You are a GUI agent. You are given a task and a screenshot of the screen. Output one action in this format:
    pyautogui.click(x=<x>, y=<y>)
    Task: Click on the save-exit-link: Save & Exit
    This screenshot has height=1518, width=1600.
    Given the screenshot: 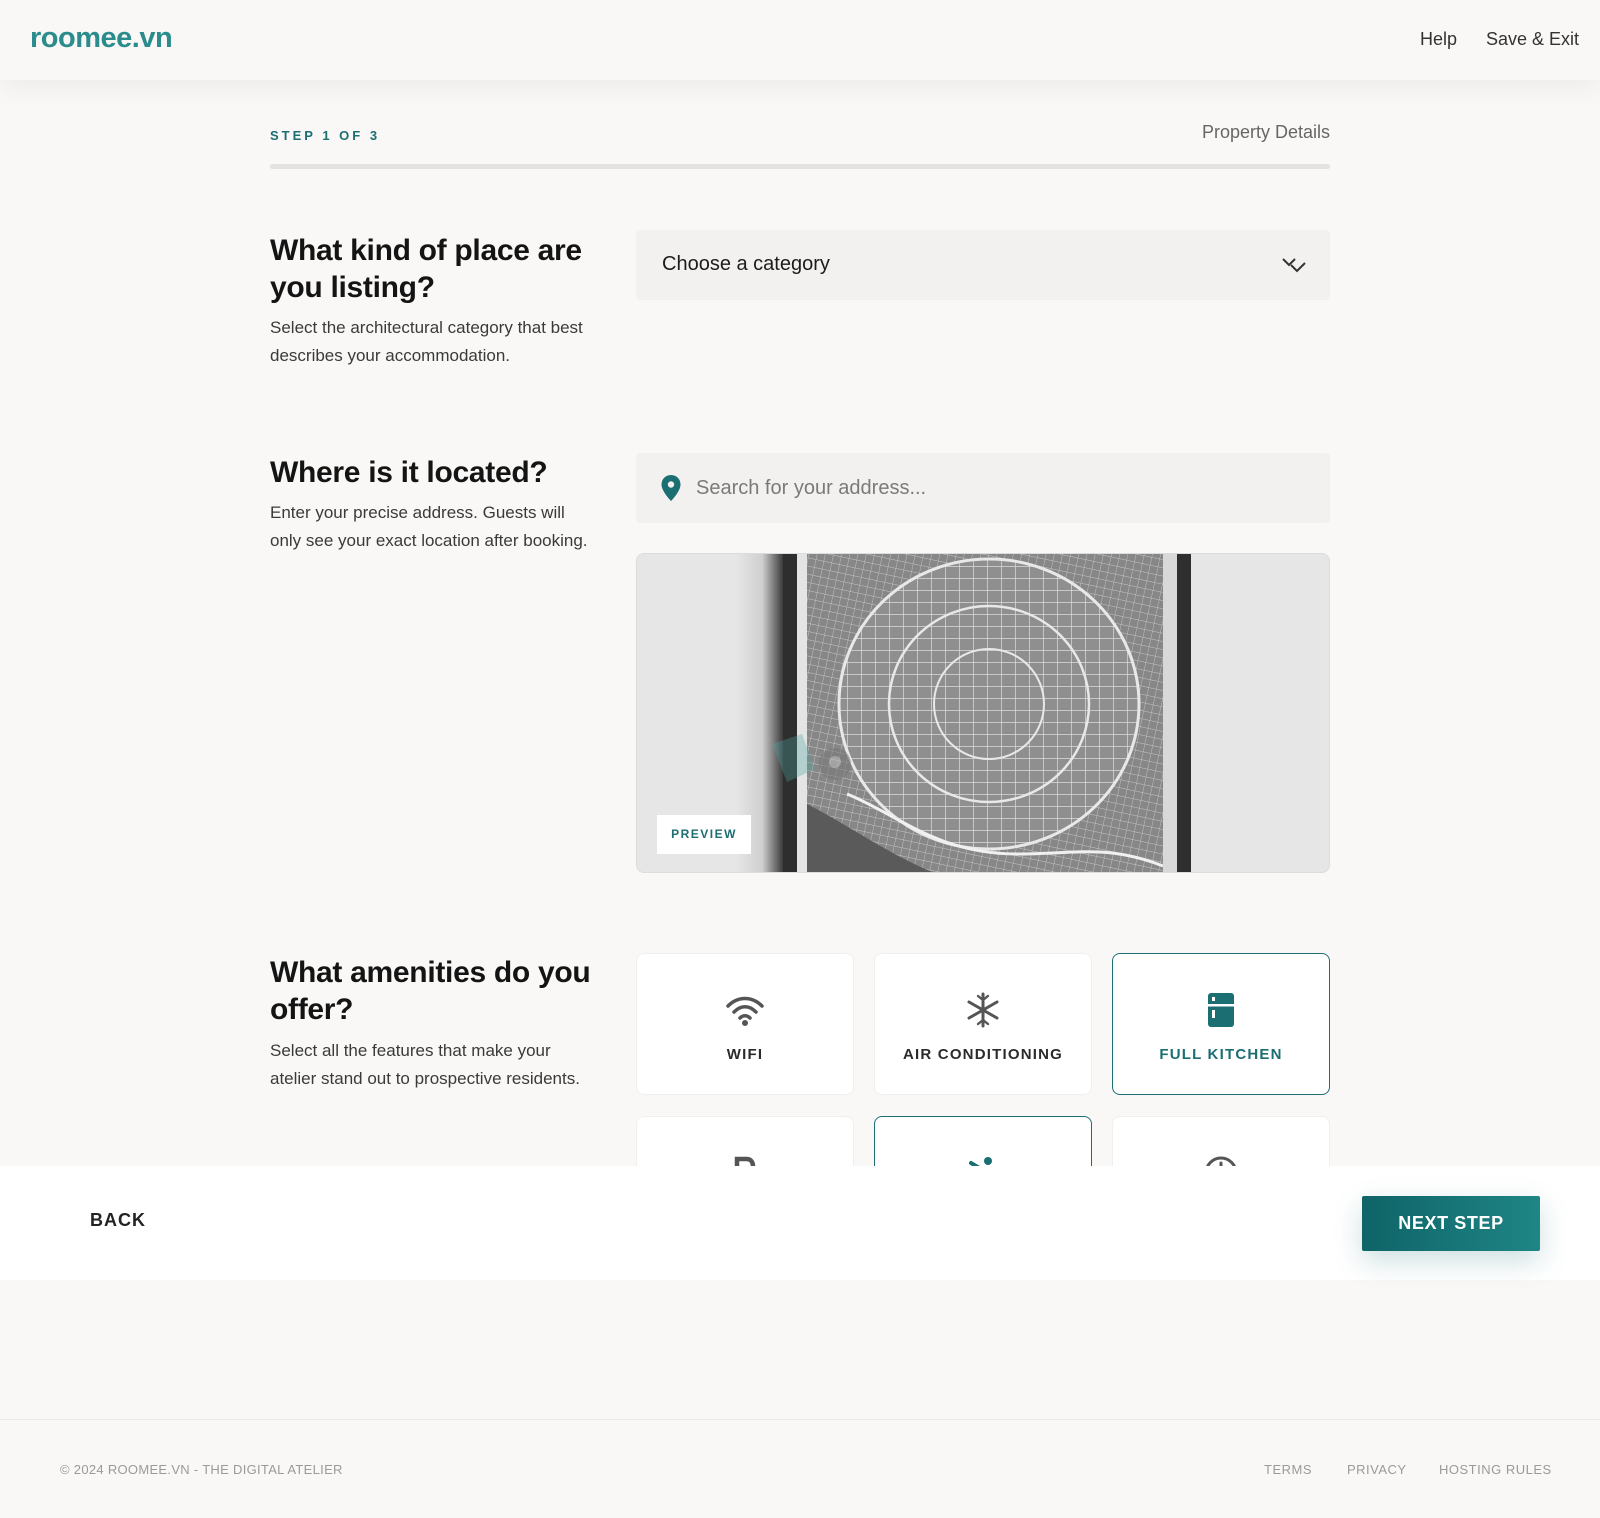 What is the action you would take?
    pyautogui.click(x=1532, y=39)
    